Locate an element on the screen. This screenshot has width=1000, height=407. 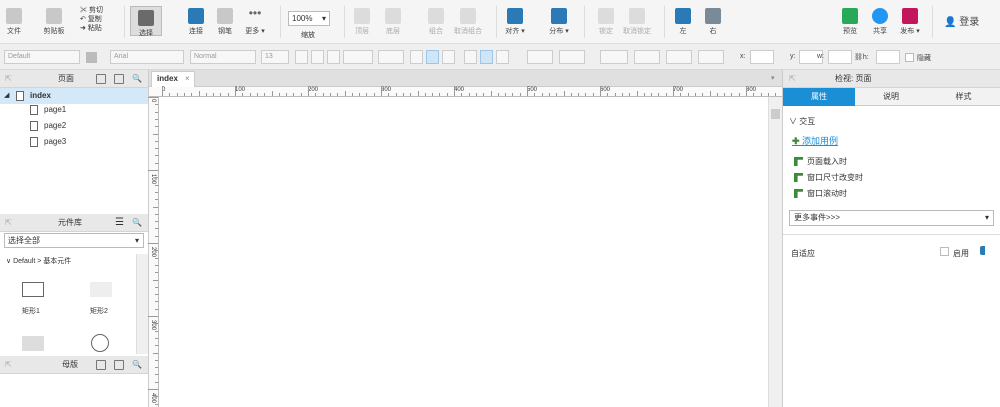
tab-menu-icon: ▾ is located at coordinates (773, 78).